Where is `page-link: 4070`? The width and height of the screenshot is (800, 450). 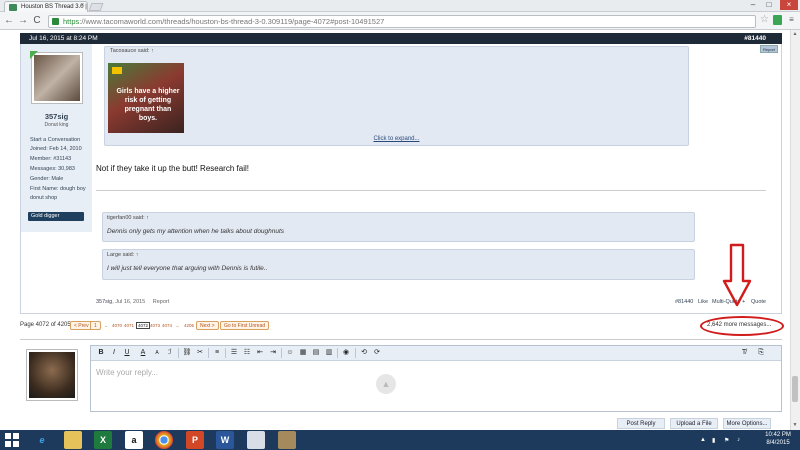 page-link: 4070 is located at coordinates (117, 325).